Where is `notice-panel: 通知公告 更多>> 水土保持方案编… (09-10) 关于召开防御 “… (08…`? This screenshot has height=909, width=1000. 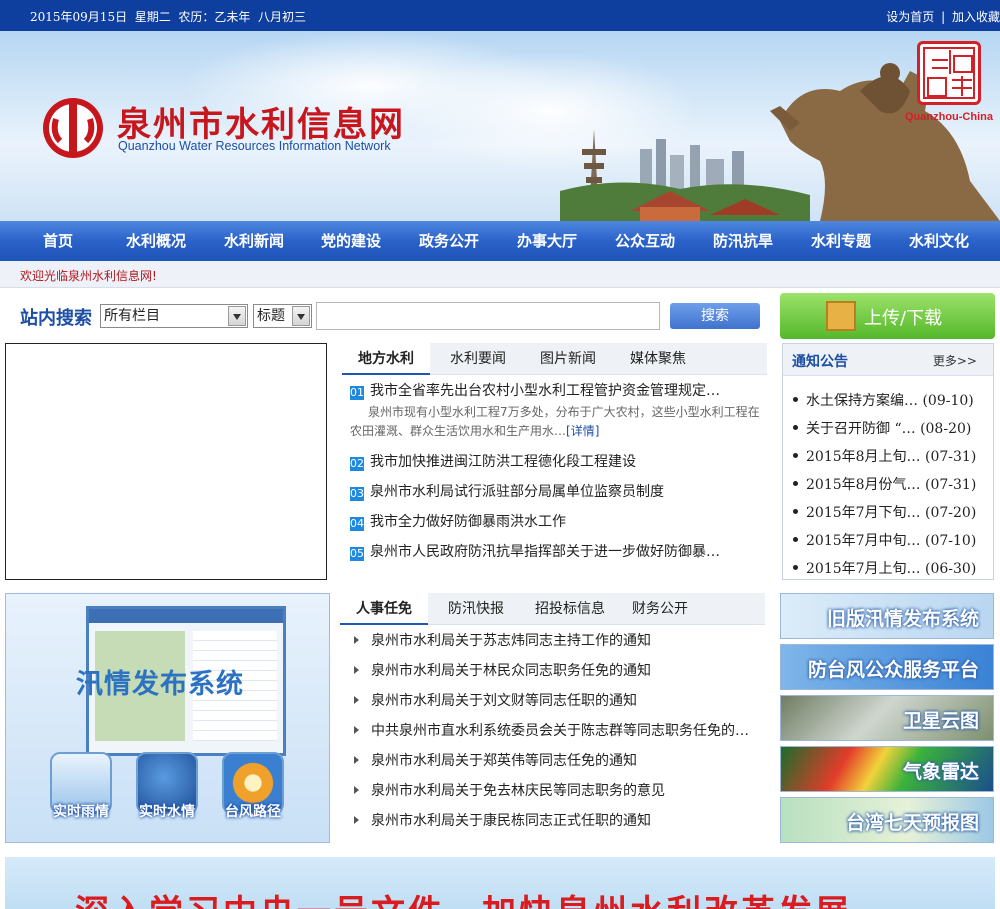 notice-panel: 通知公告 更多>> 水土保持方案编… (09-10) 关于召开防御 “… (08… is located at coordinates (888, 461).